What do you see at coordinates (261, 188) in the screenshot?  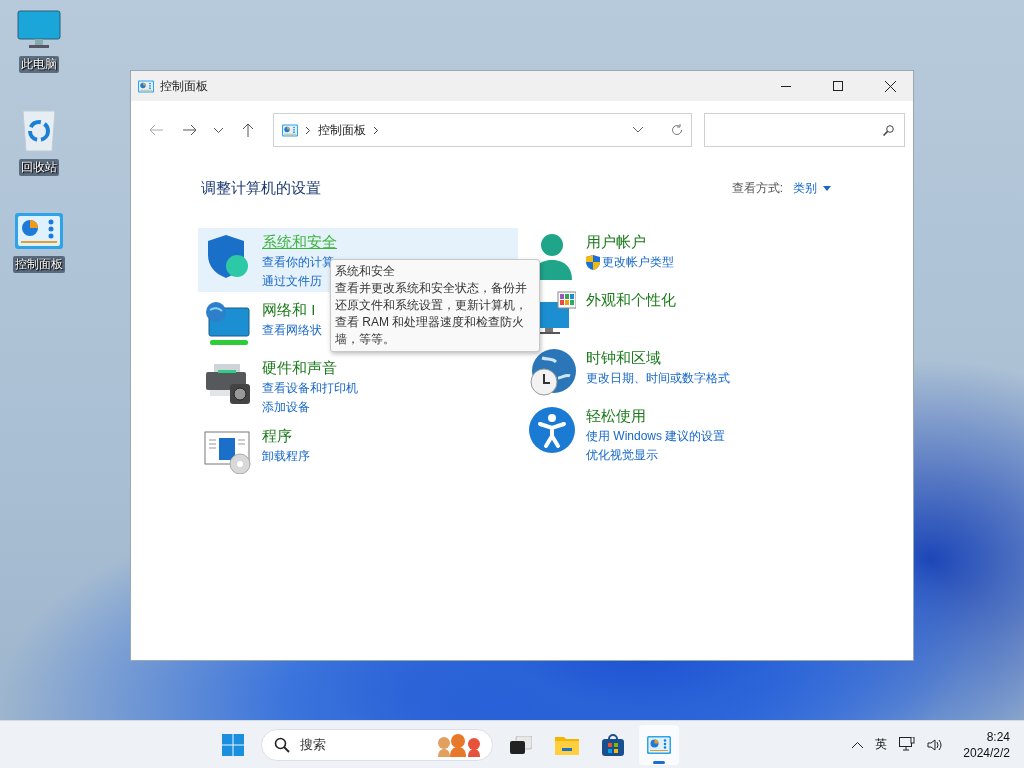 I see `page-heading: 调整计算机的设置` at bounding box center [261, 188].